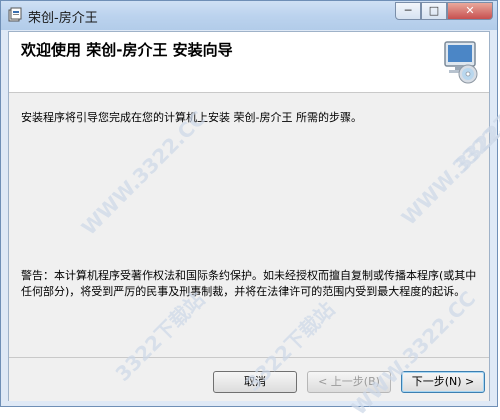 The height and width of the screenshot is (420, 500). I want to click on wizard-header: 欢迎使用 荣创-房介王 安装向导, so click(249, 62).